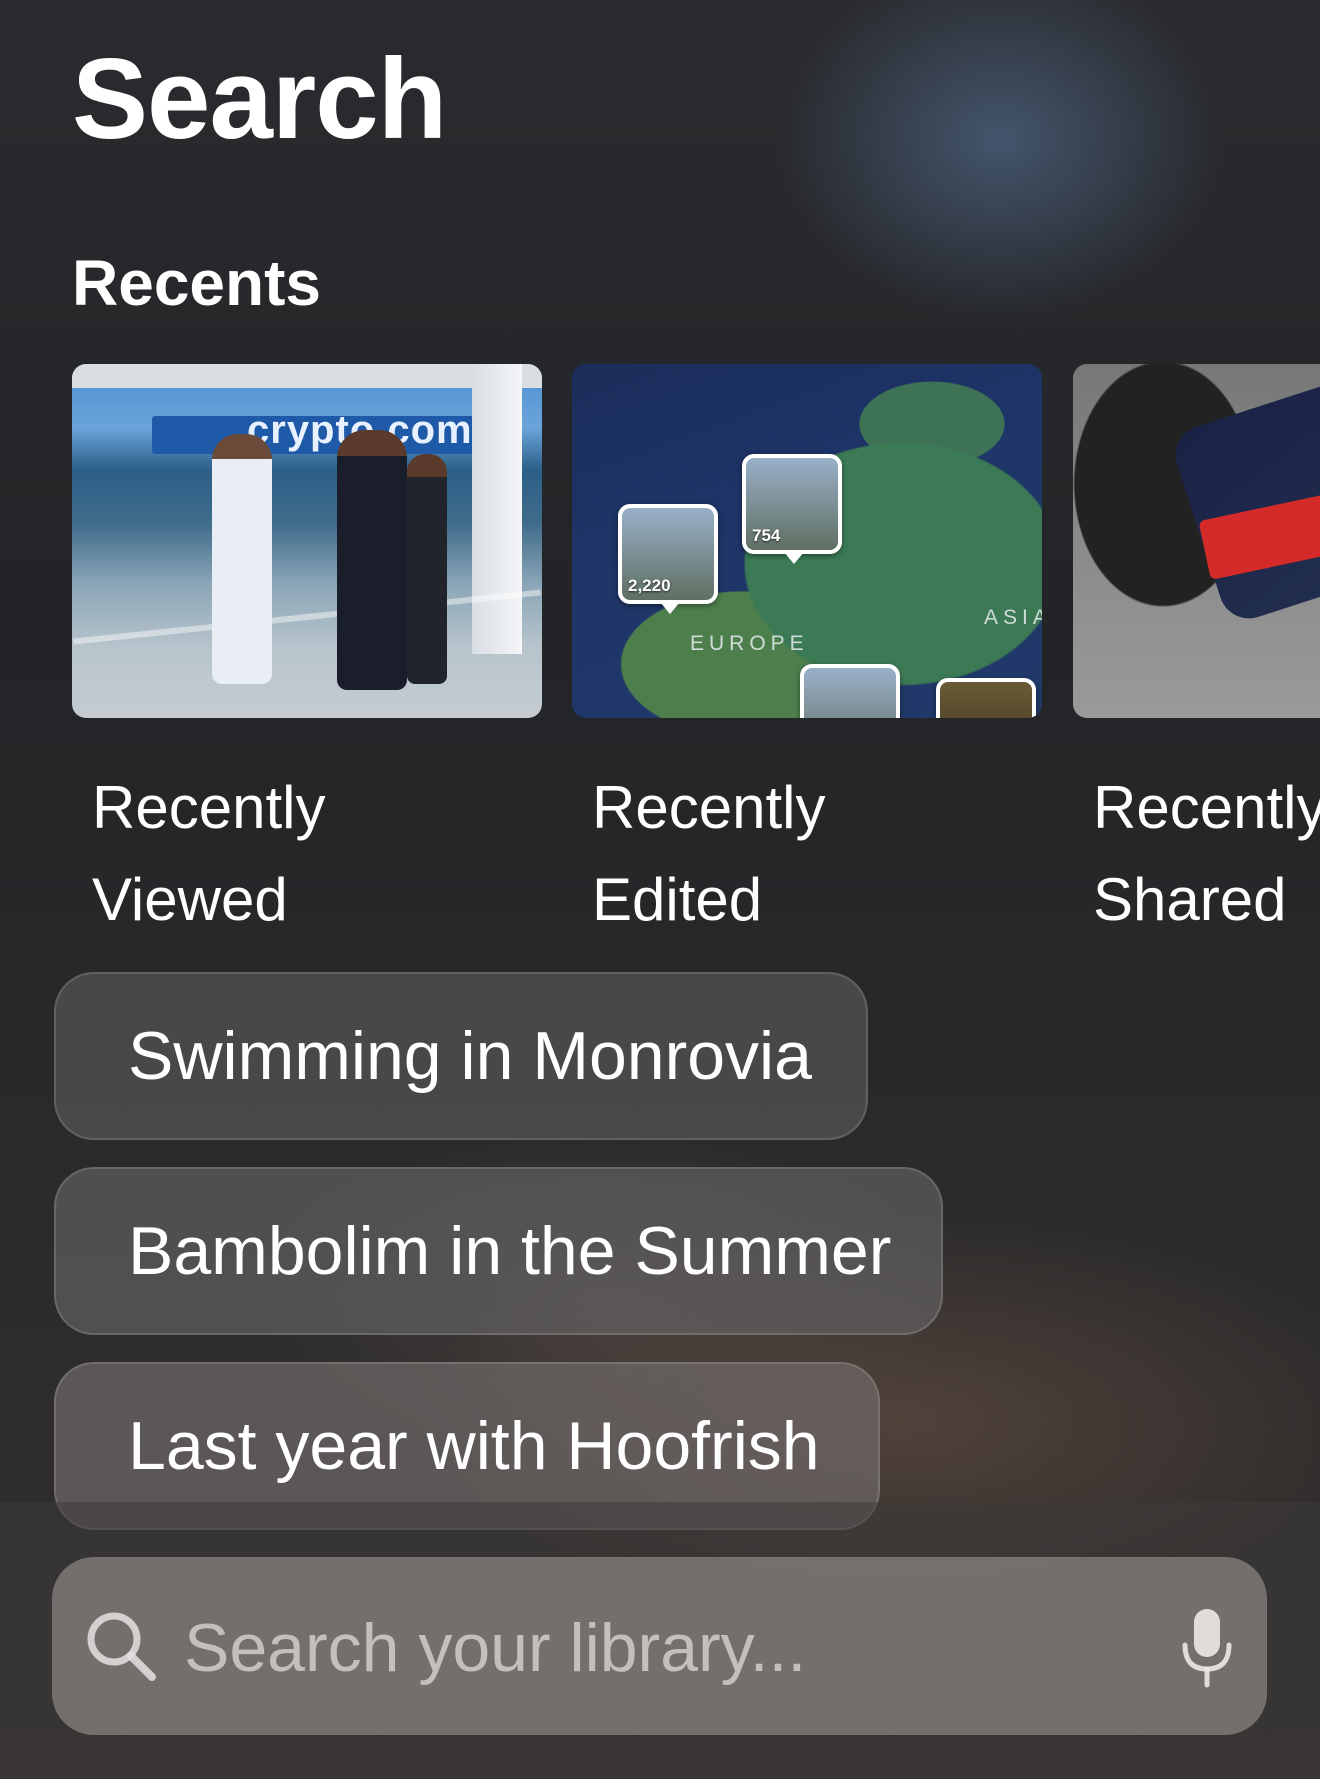 This screenshot has width=1320, height=1779. I want to click on pin-count: 2,220, so click(649, 585).